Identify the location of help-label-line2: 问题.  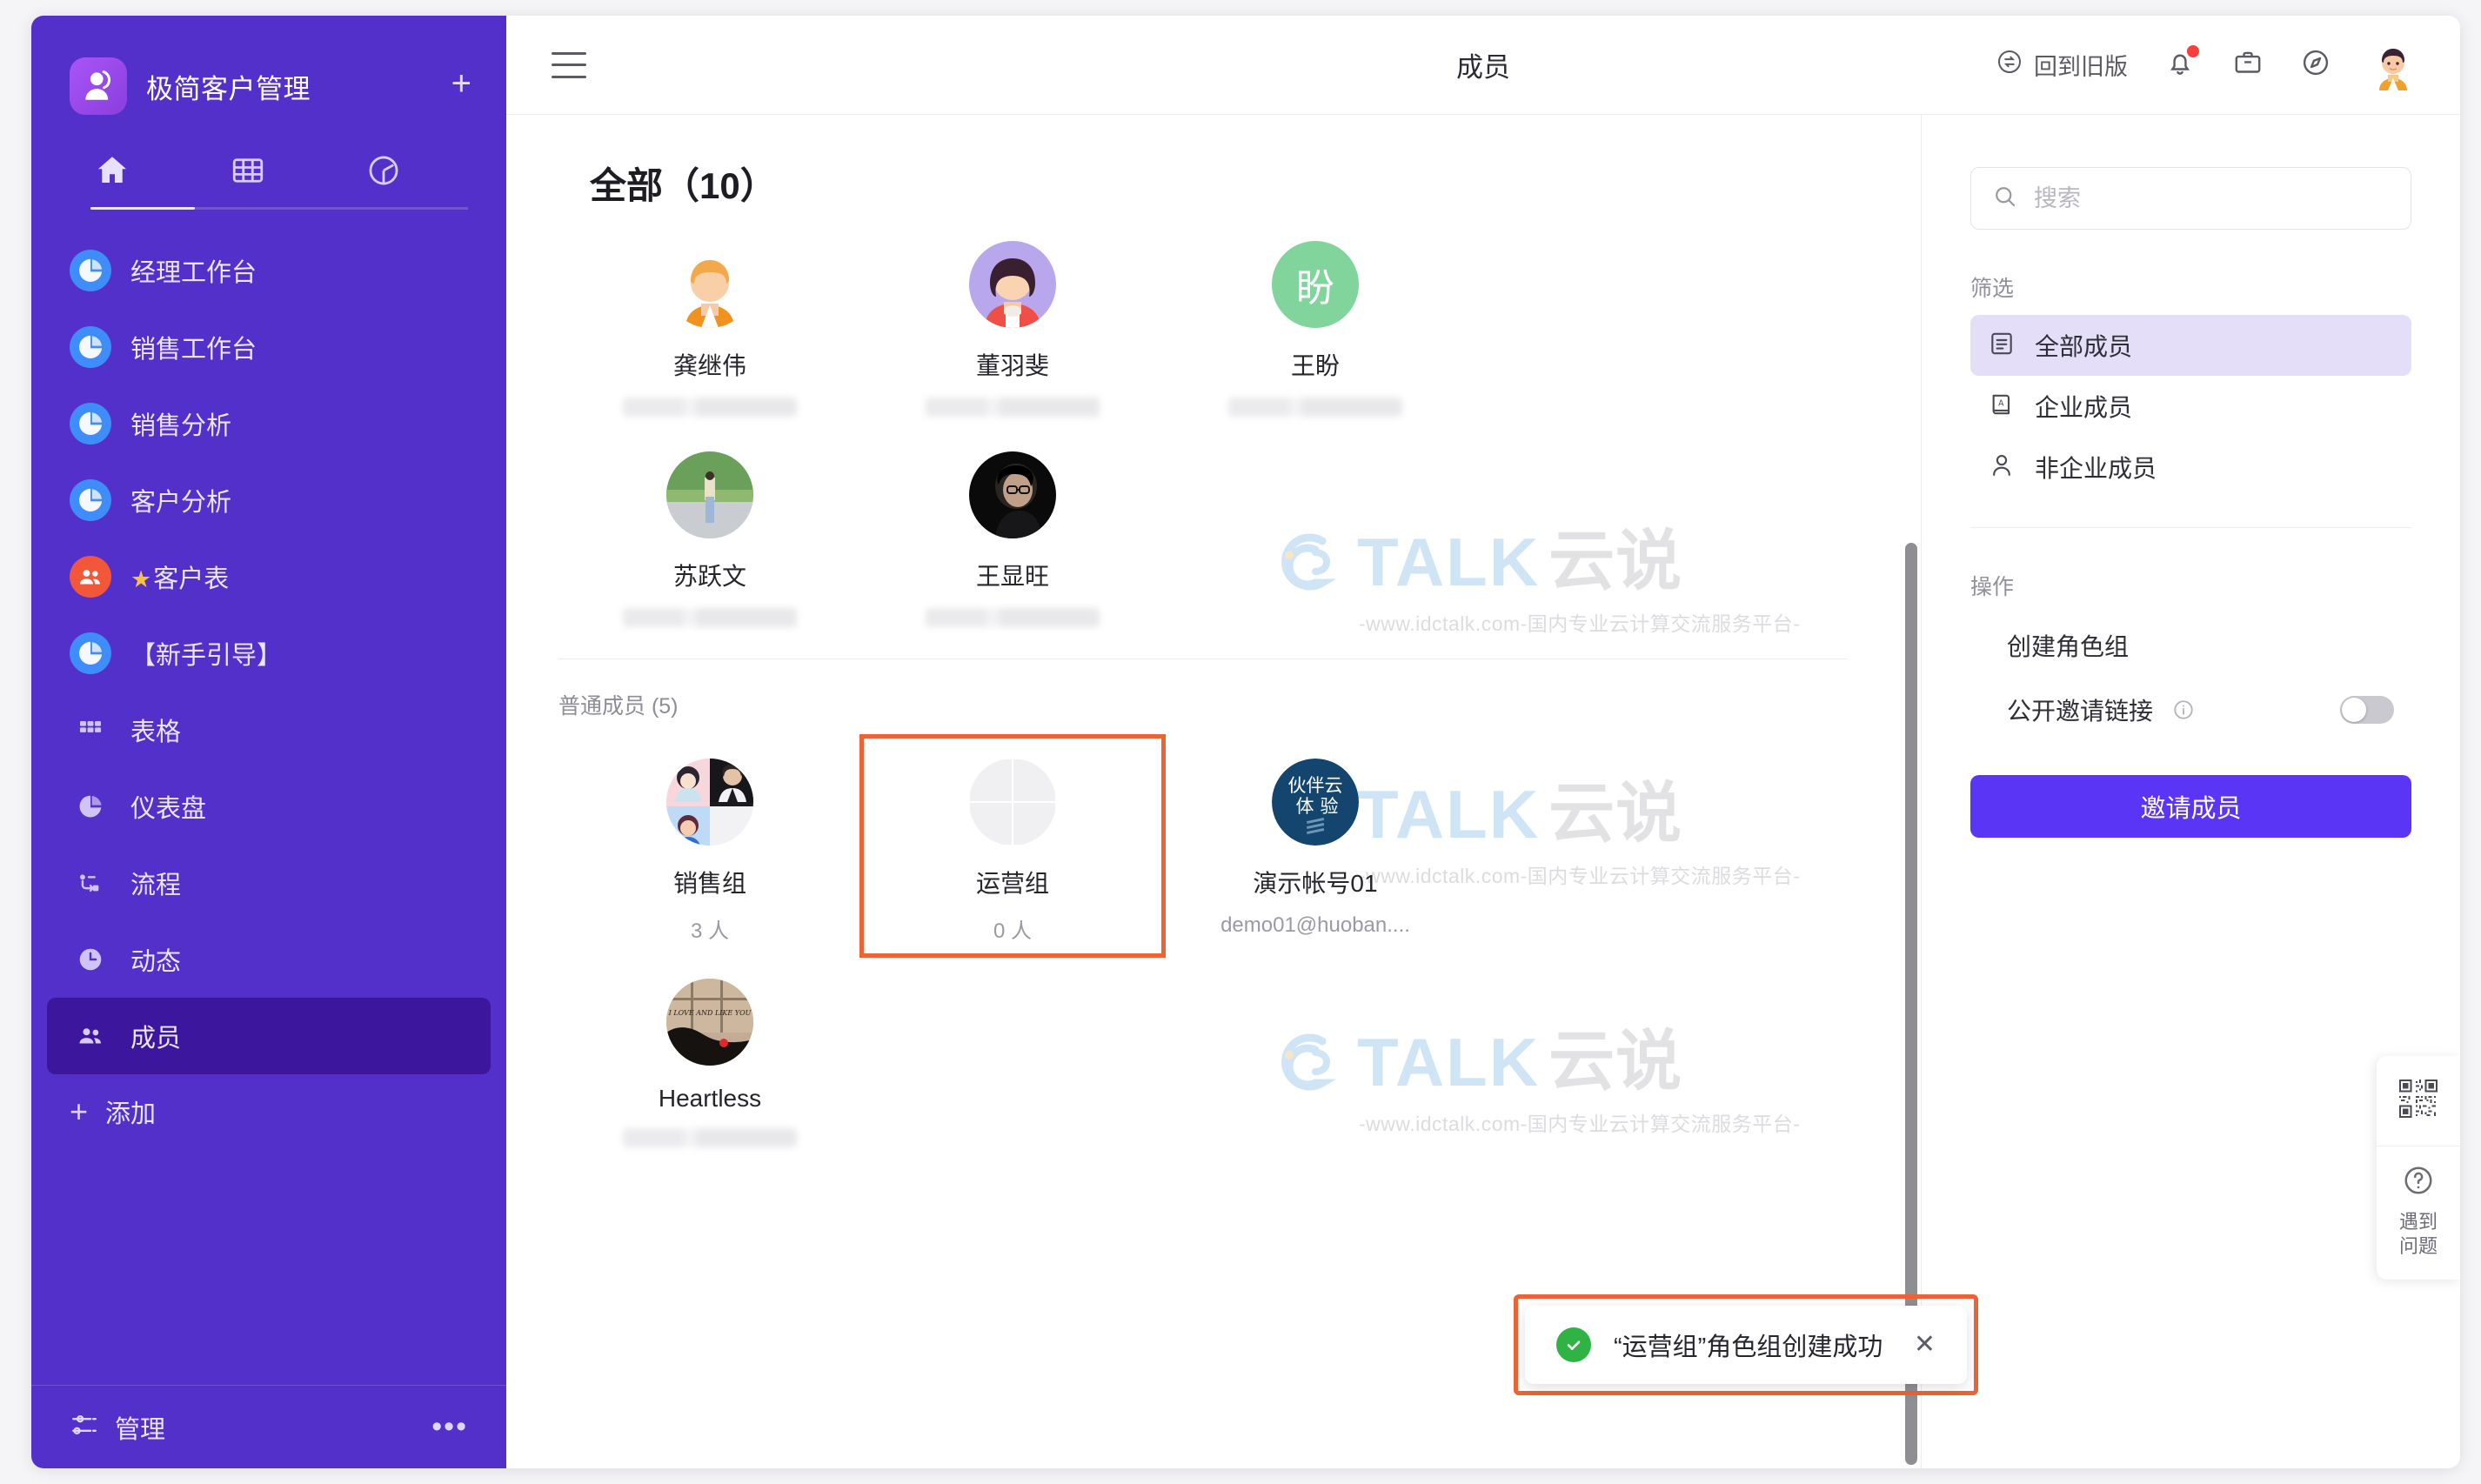
(2418, 1246).